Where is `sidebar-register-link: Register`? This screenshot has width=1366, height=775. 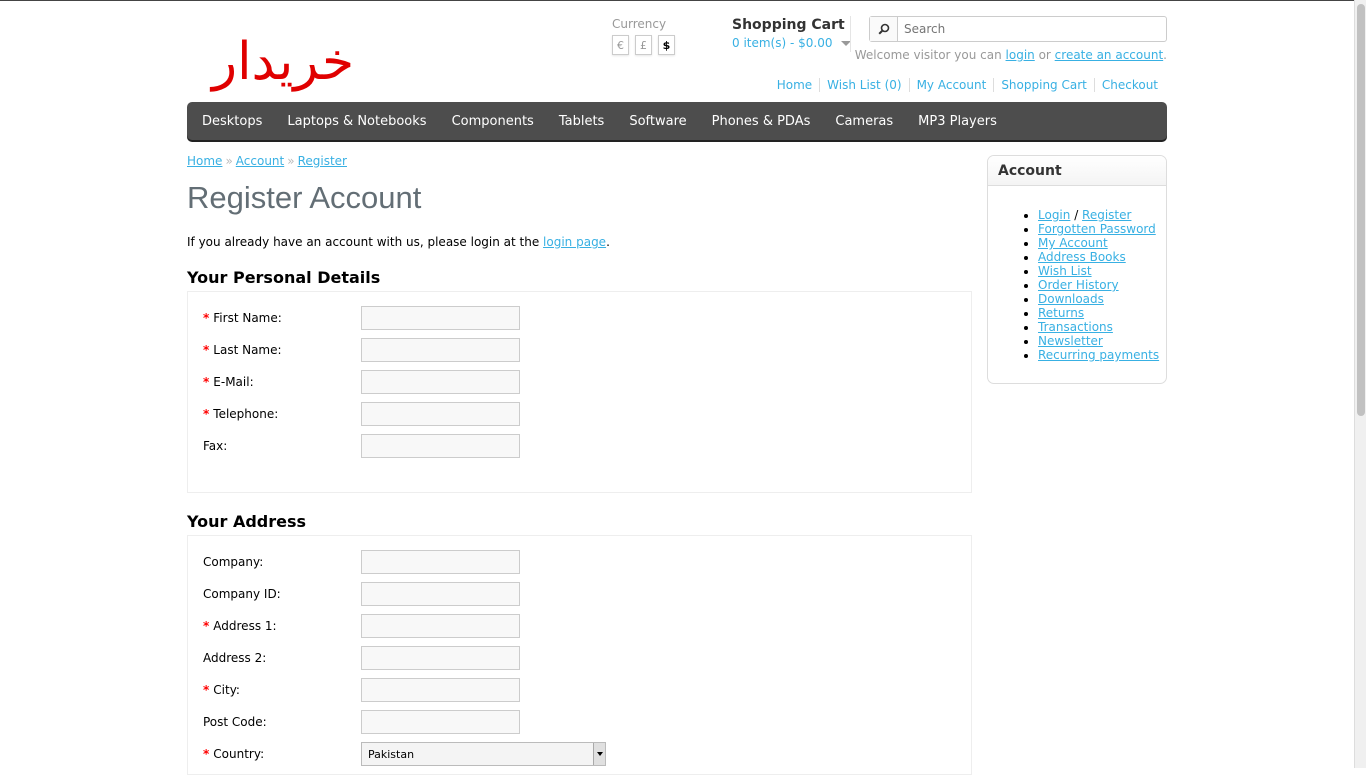 sidebar-register-link: Register is located at coordinates (1106, 215).